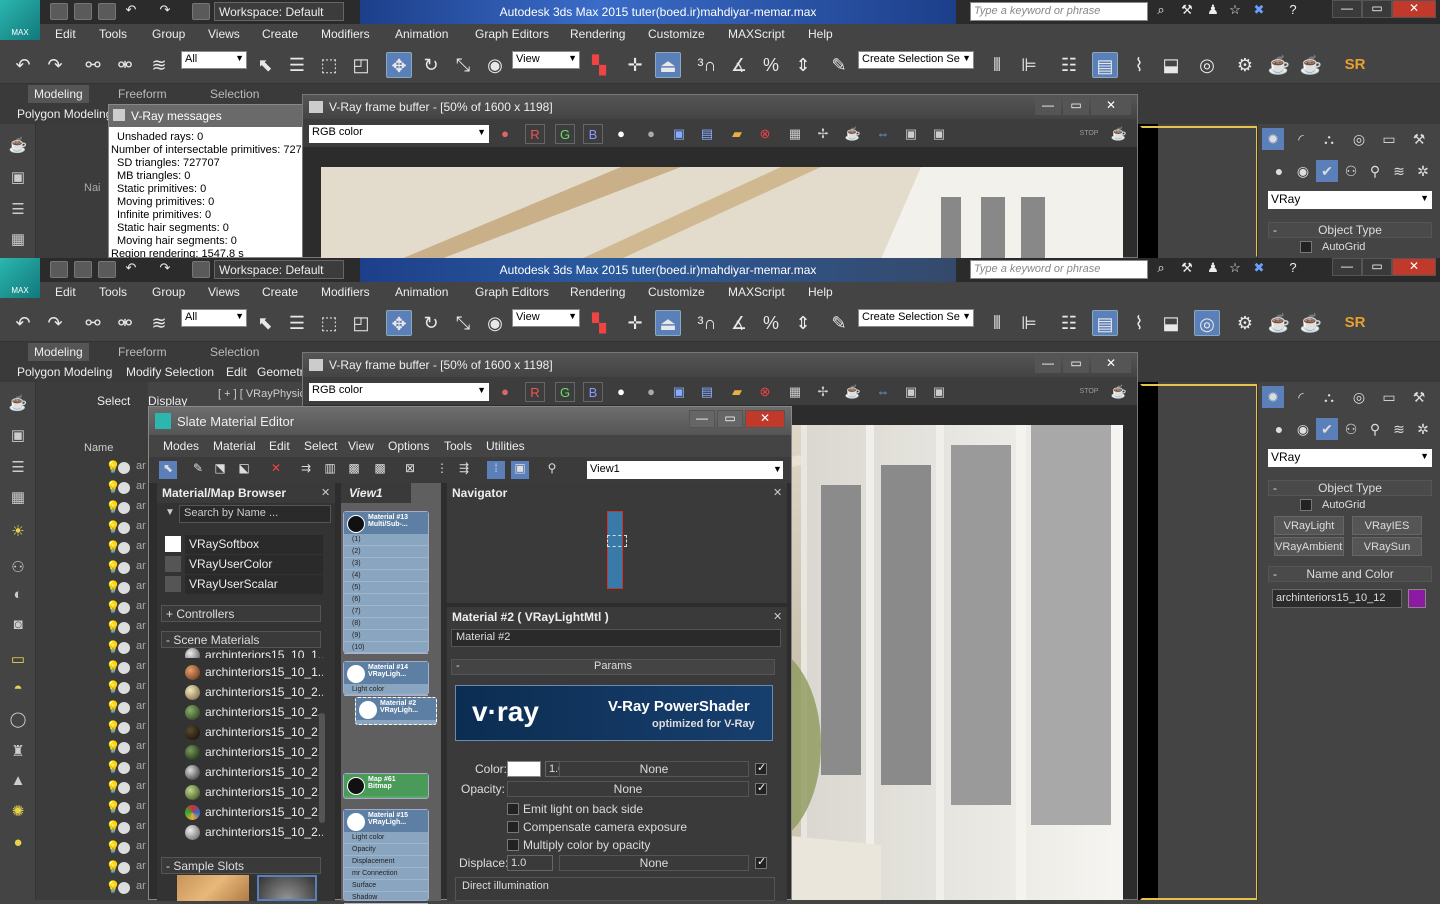  I want to click on opacity-map-checkbox, so click(761, 788).